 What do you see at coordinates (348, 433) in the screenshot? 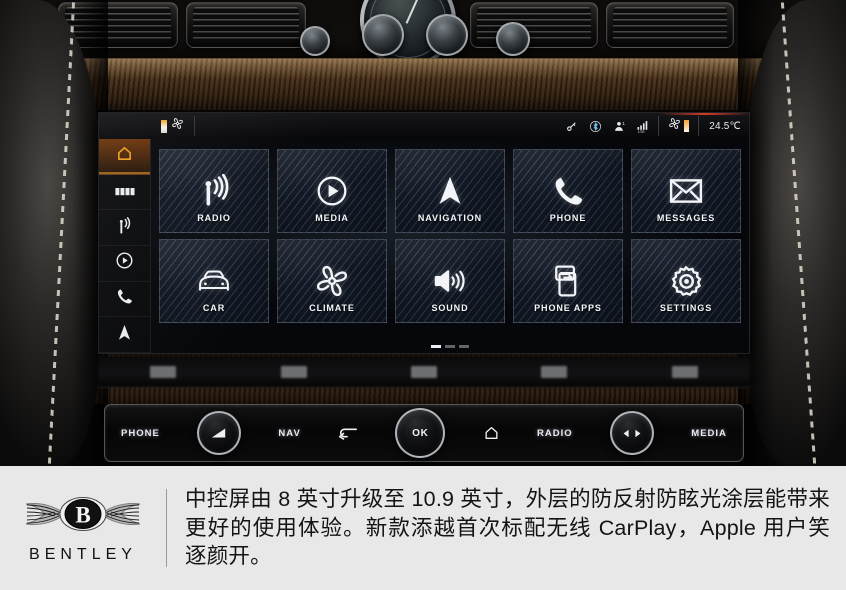
I see `back-arrow-icon` at bounding box center [348, 433].